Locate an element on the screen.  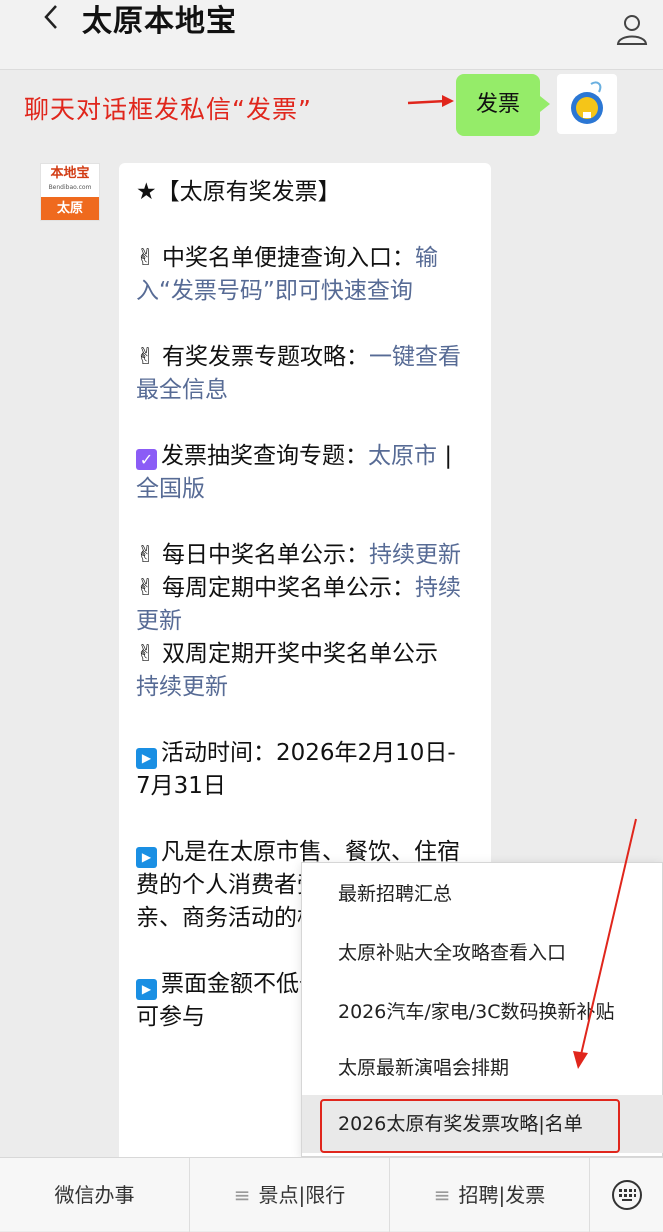
tab-jobs-invoices: ≡ 招聘|发票 is located at coordinates (490, 1195).